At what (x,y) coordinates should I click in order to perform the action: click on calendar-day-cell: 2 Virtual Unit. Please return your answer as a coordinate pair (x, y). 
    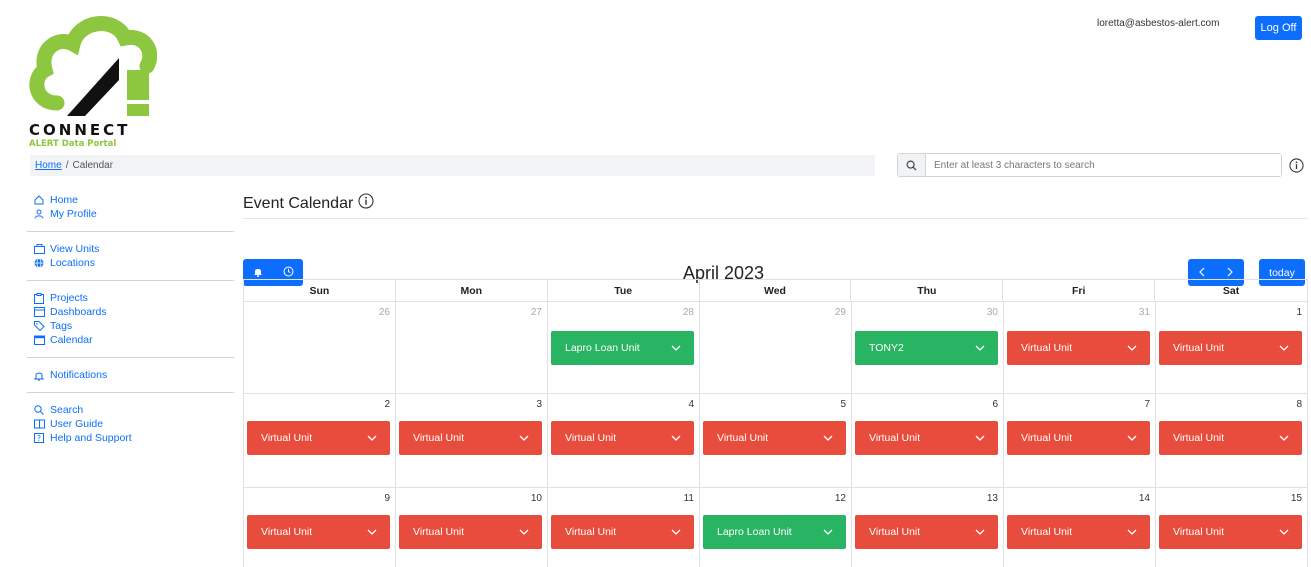
    Looking at the image, I should click on (320, 440).